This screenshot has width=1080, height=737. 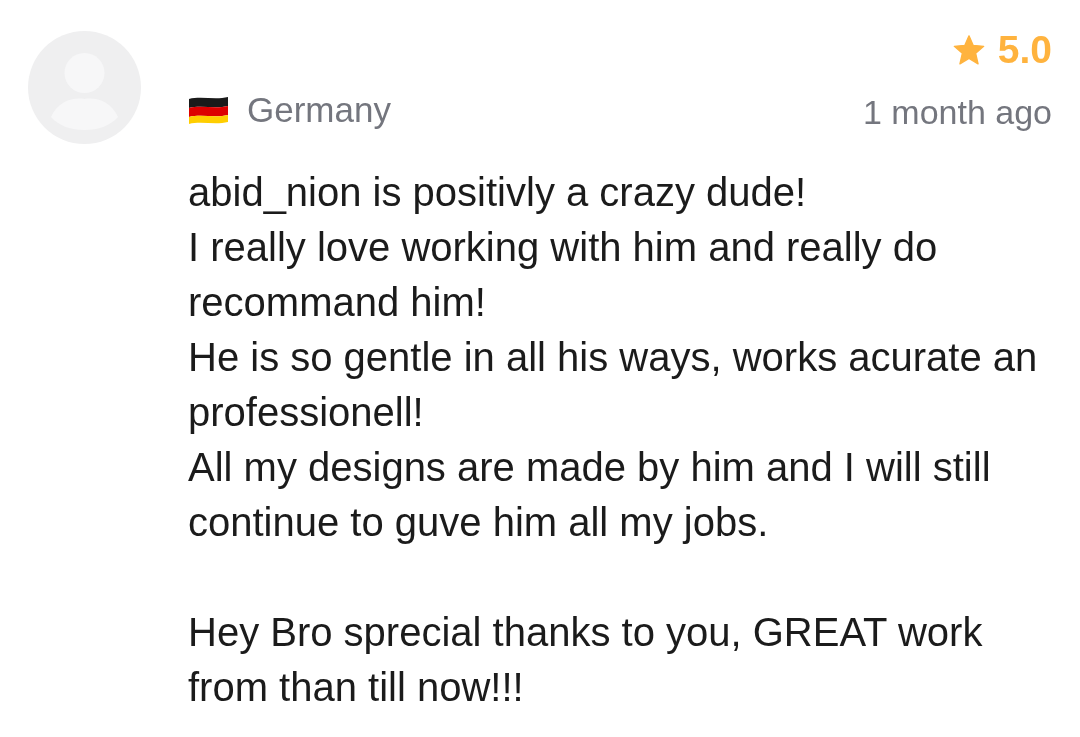 What do you see at coordinates (968, 50) in the screenshot?
I see `star-icon` at bounding box center [968, 50].